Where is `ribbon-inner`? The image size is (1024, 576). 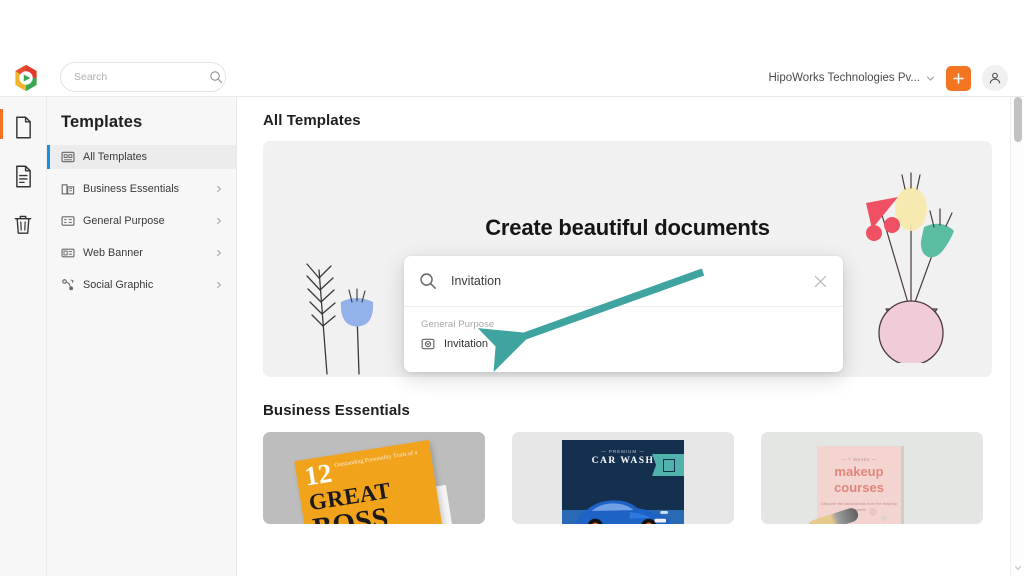
ribbon-inner is located at coordinates (669, 465).